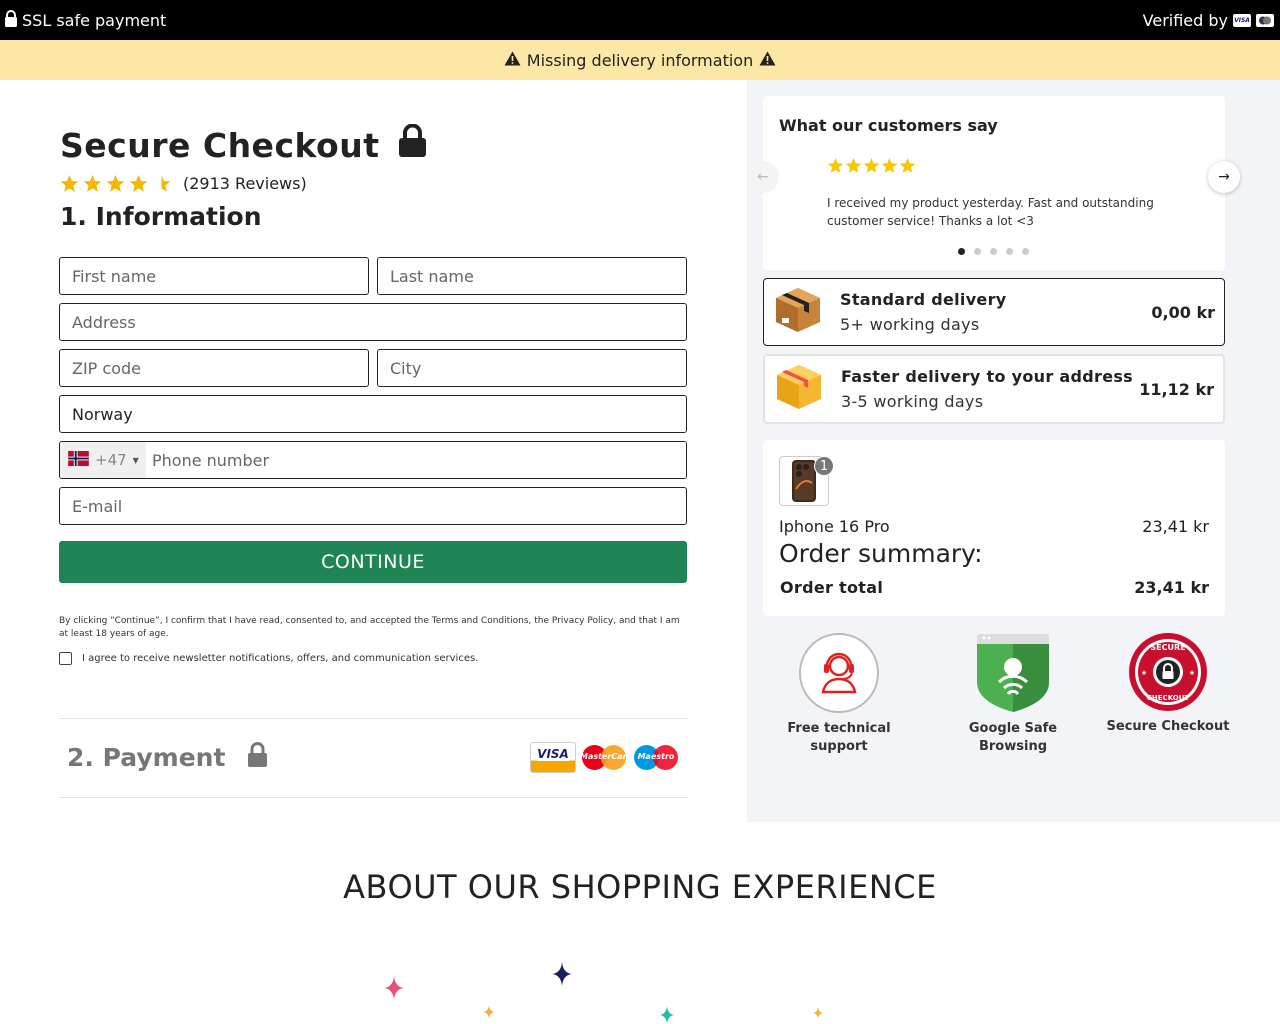  I want to click on step2-heading: 2. Payment, so click(167, 757).